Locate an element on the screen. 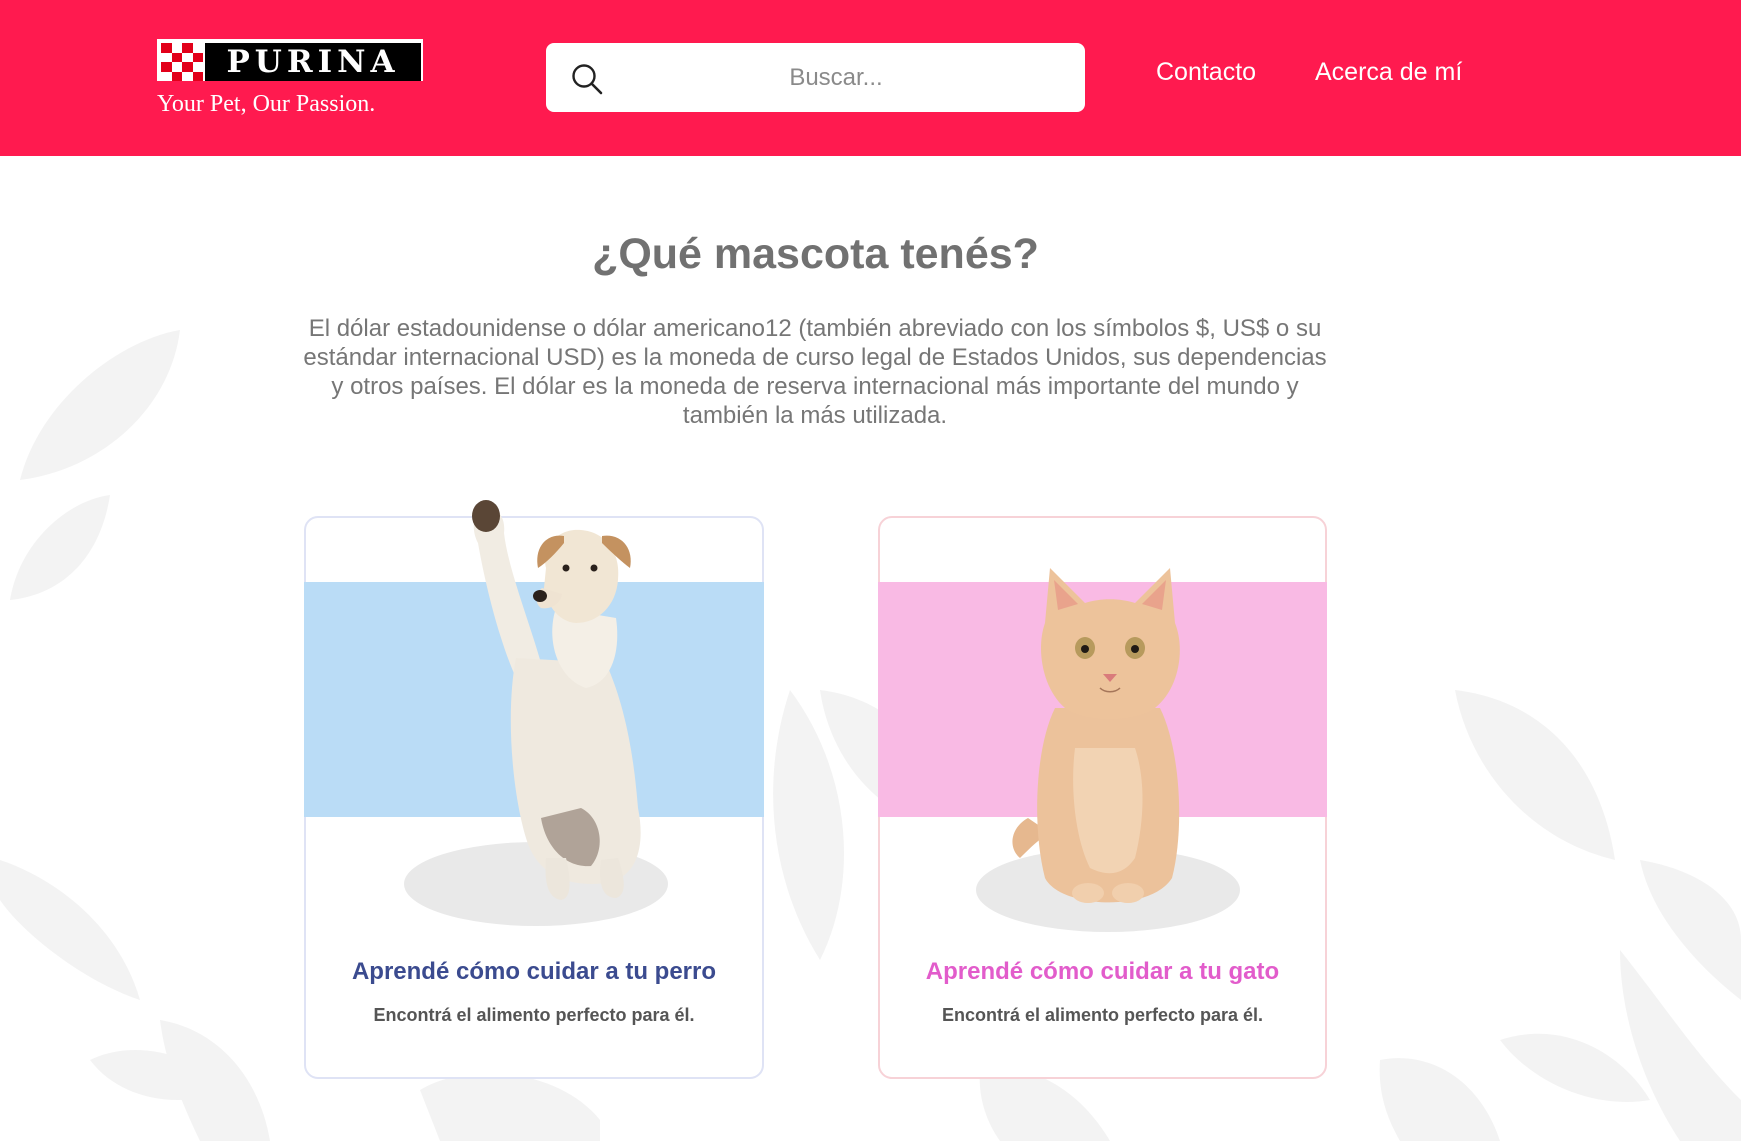 Image resolution: width=1741 pixels, height=1141 pixels. nav-contacto-link: Contacto is located at coordinates (1206, 72).